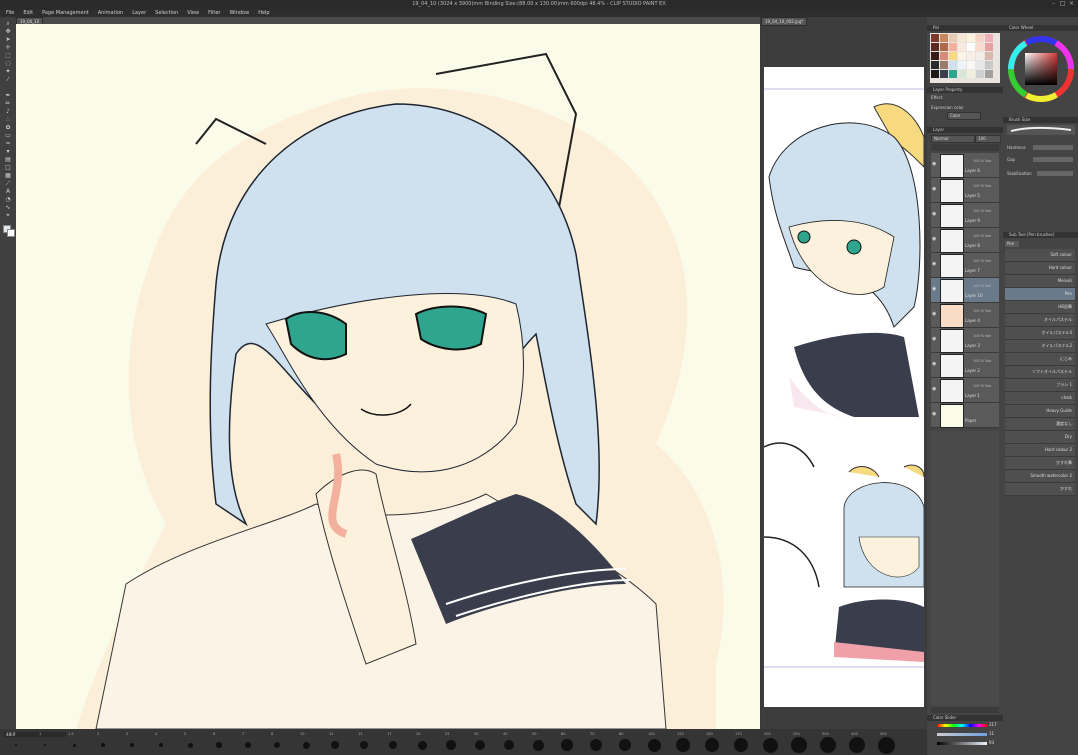 This screenshot has height=755, width=1078. I want to click on brush-item: かすれ筆, so click(1040, 463).